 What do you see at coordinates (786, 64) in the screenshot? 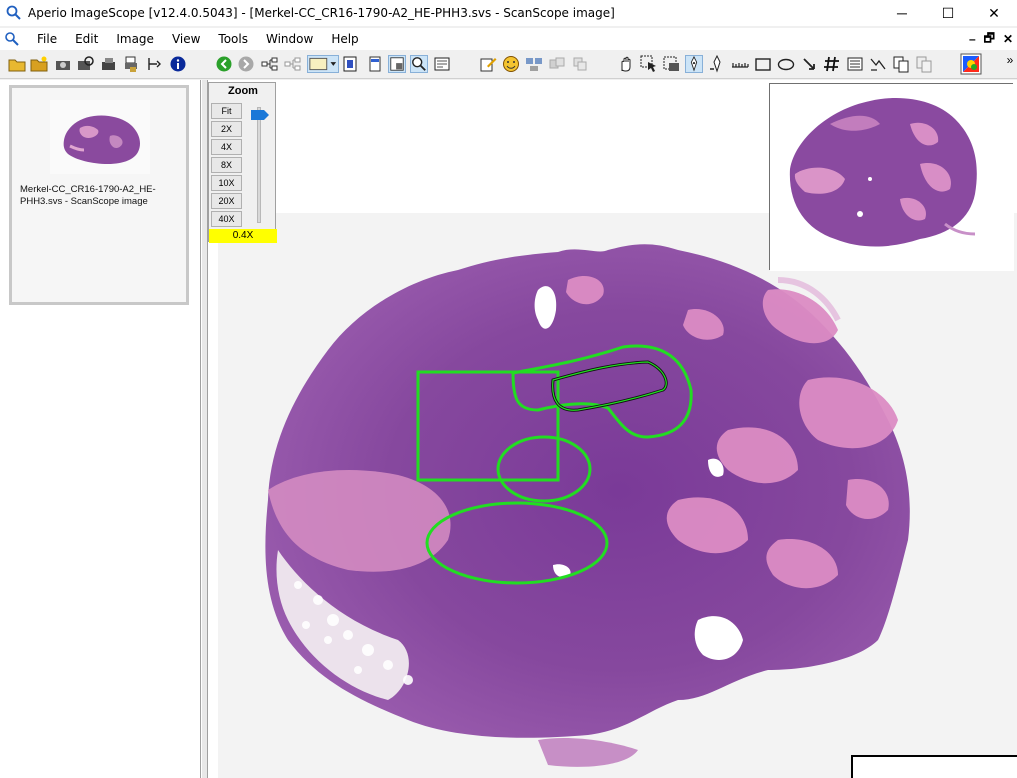
I see `ellipse-tool-icon` at bounding box center [786, 64].